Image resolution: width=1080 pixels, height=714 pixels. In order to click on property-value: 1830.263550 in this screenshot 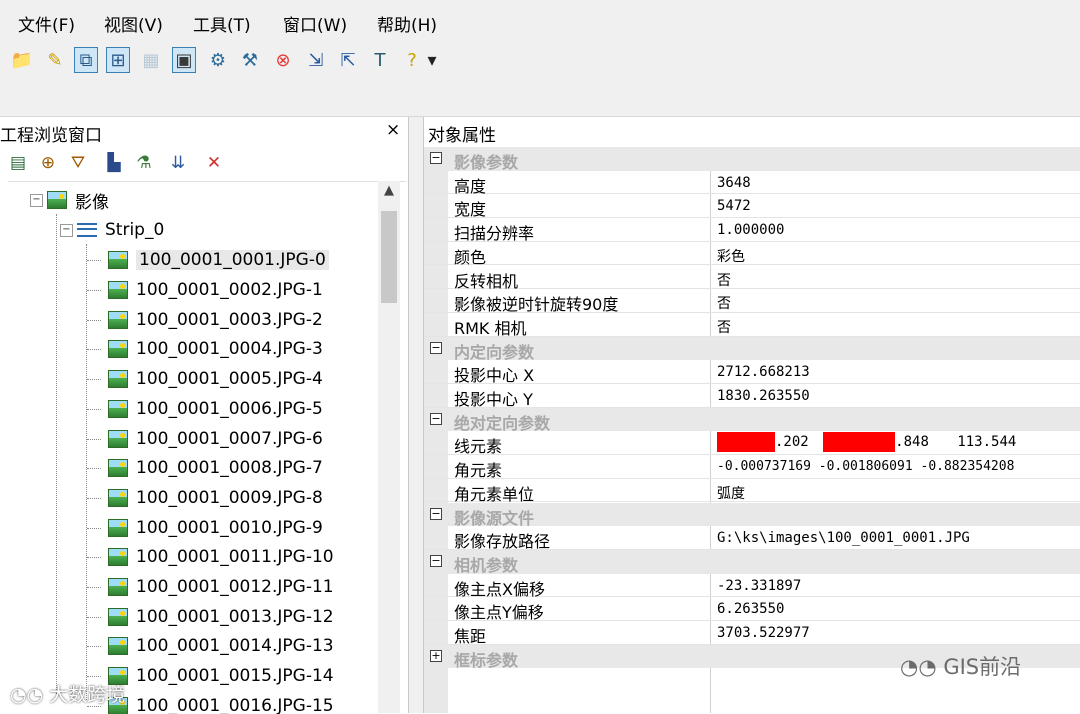, I will do `click(763, 396)`.